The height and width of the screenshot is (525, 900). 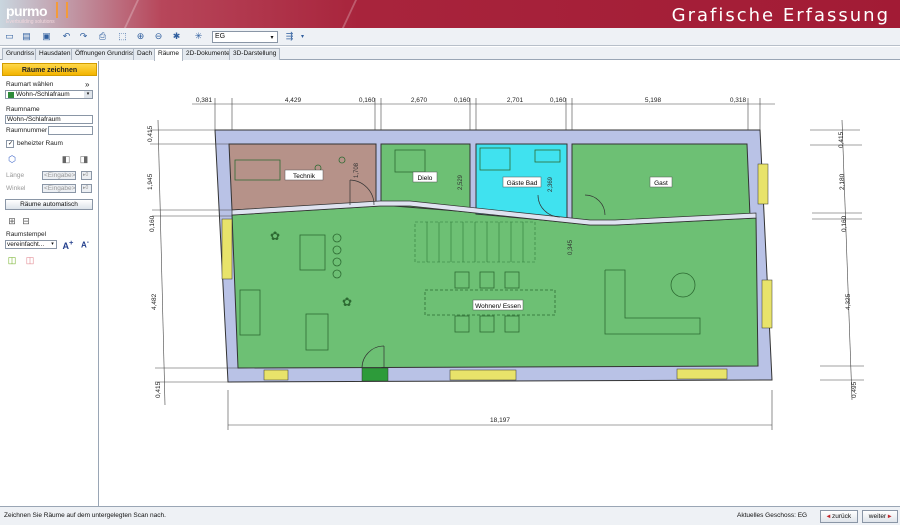 What do you see at coordinates (66, 159) in the screenshot?
I see `wall-left-icon: ◧` at bounding box center [66, 159].